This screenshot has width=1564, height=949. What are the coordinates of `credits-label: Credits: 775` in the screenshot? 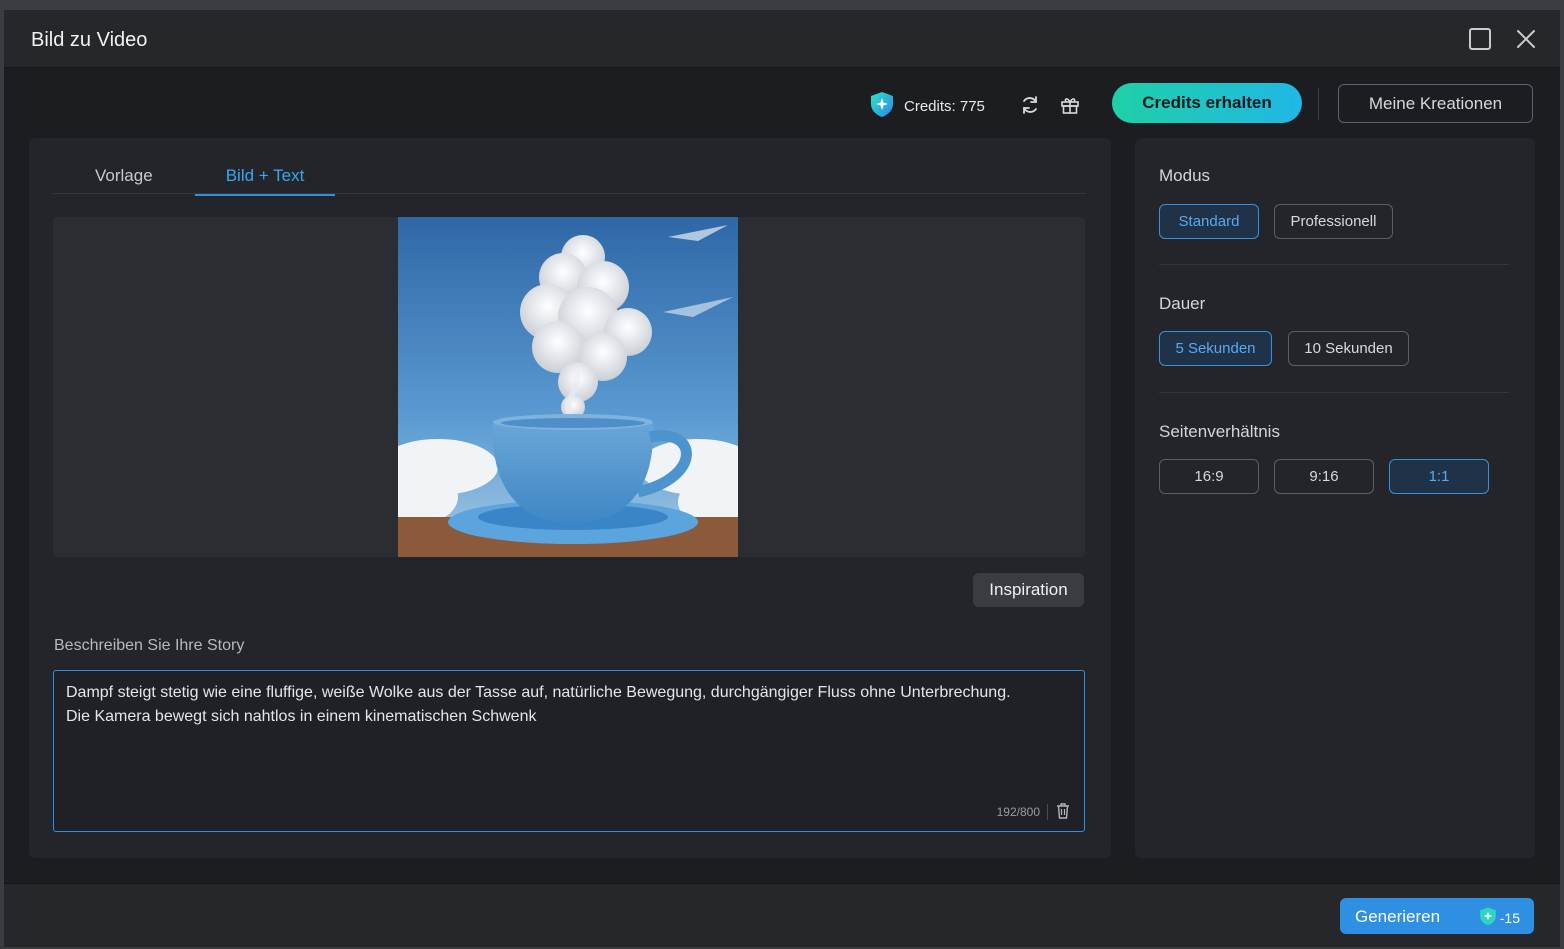 It's located at (944, 106).